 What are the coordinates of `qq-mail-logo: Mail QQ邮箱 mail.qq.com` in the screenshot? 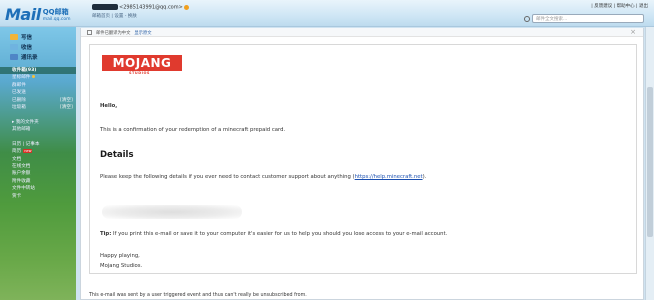 It's located at (38, 13).